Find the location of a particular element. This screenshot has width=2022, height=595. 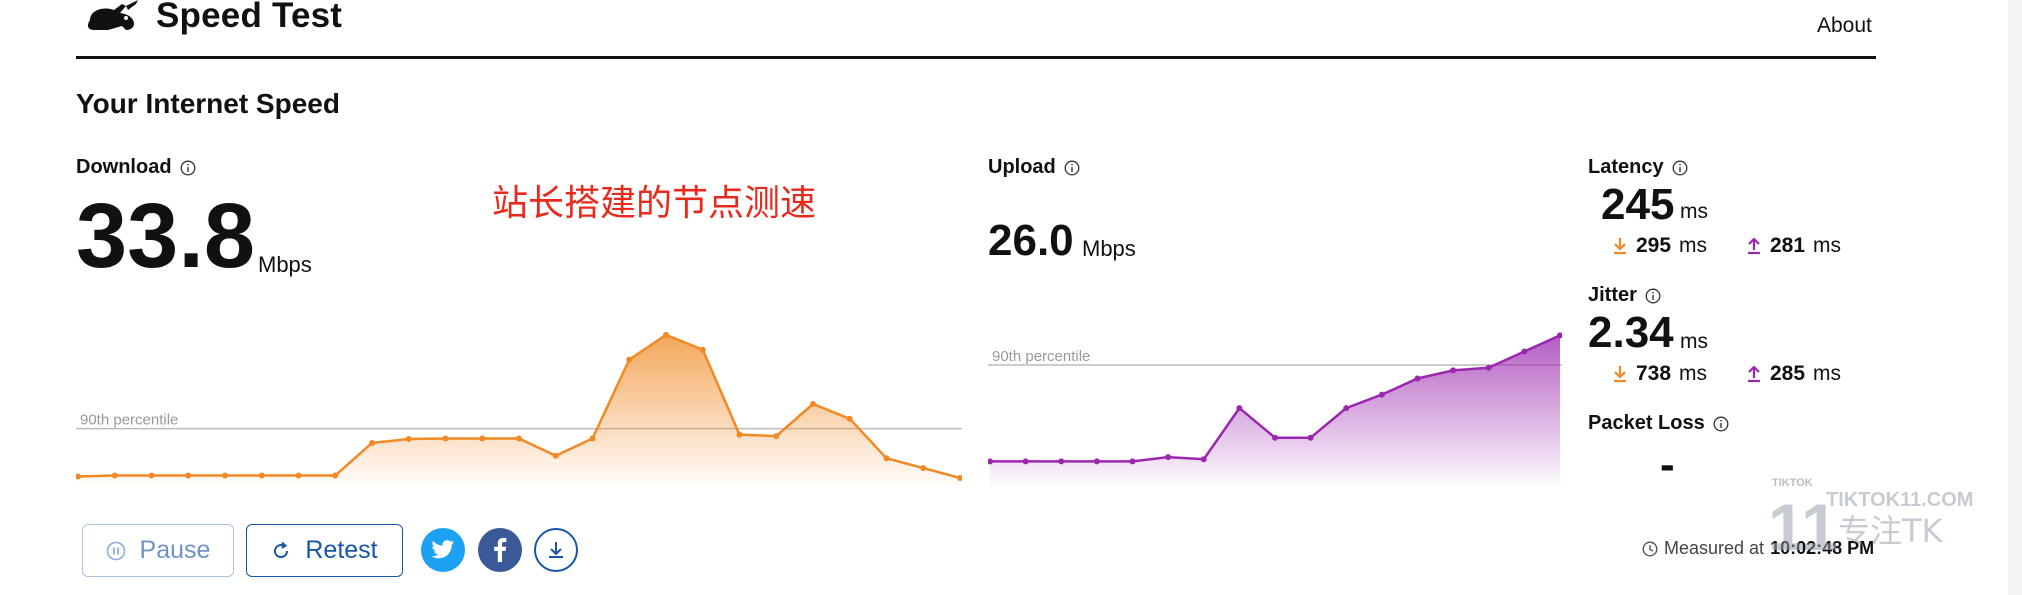

download-unit: Mbps is located at coordinates (285, 264).